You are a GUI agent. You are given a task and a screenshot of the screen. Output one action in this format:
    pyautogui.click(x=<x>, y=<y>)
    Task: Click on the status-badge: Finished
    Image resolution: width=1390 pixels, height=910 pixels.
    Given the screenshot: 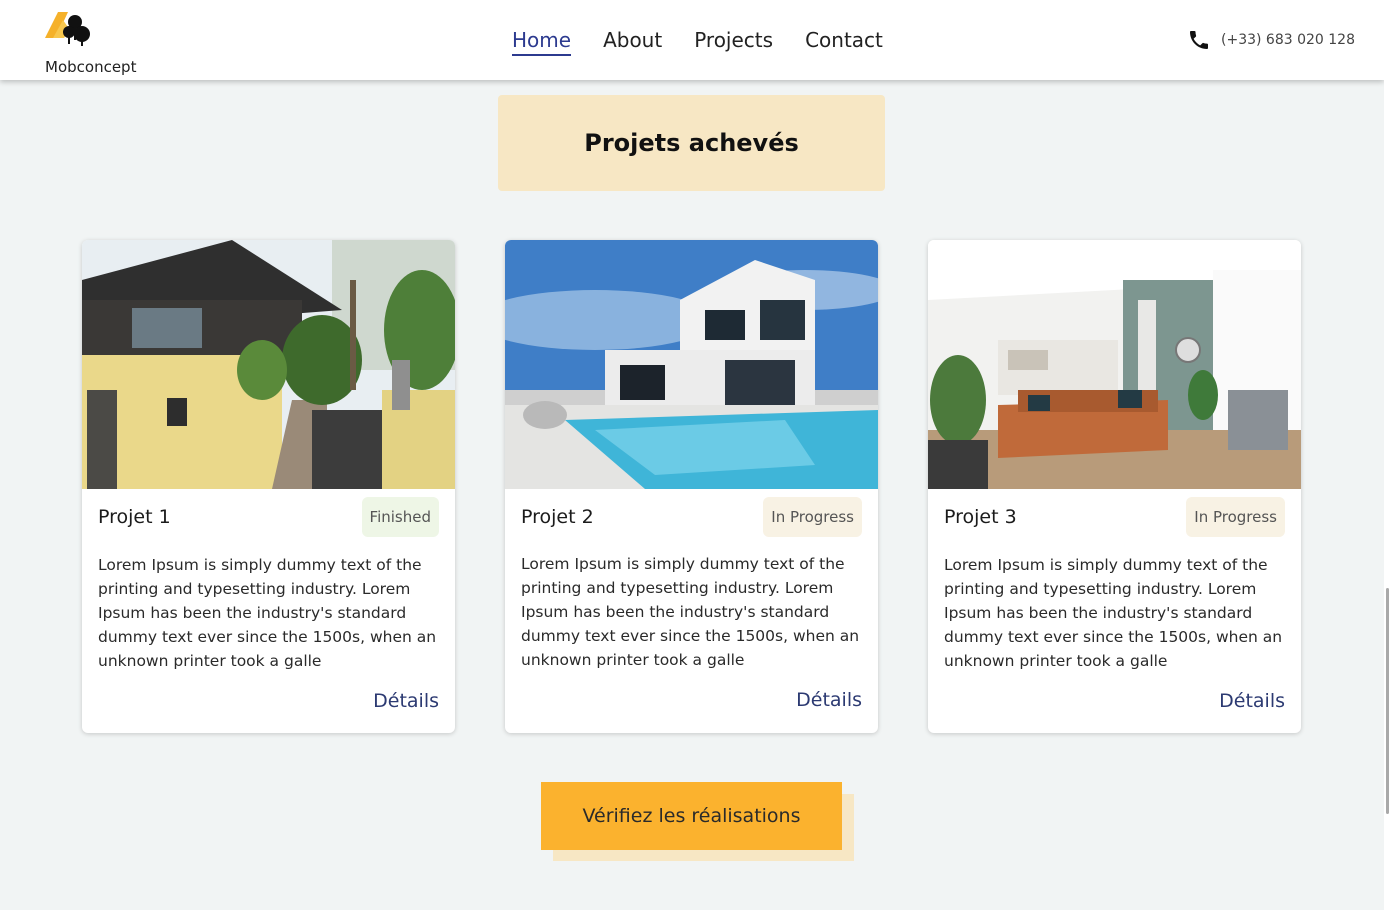 What is the action you would take?
    pyautogui.click(x=400, y=517)
    